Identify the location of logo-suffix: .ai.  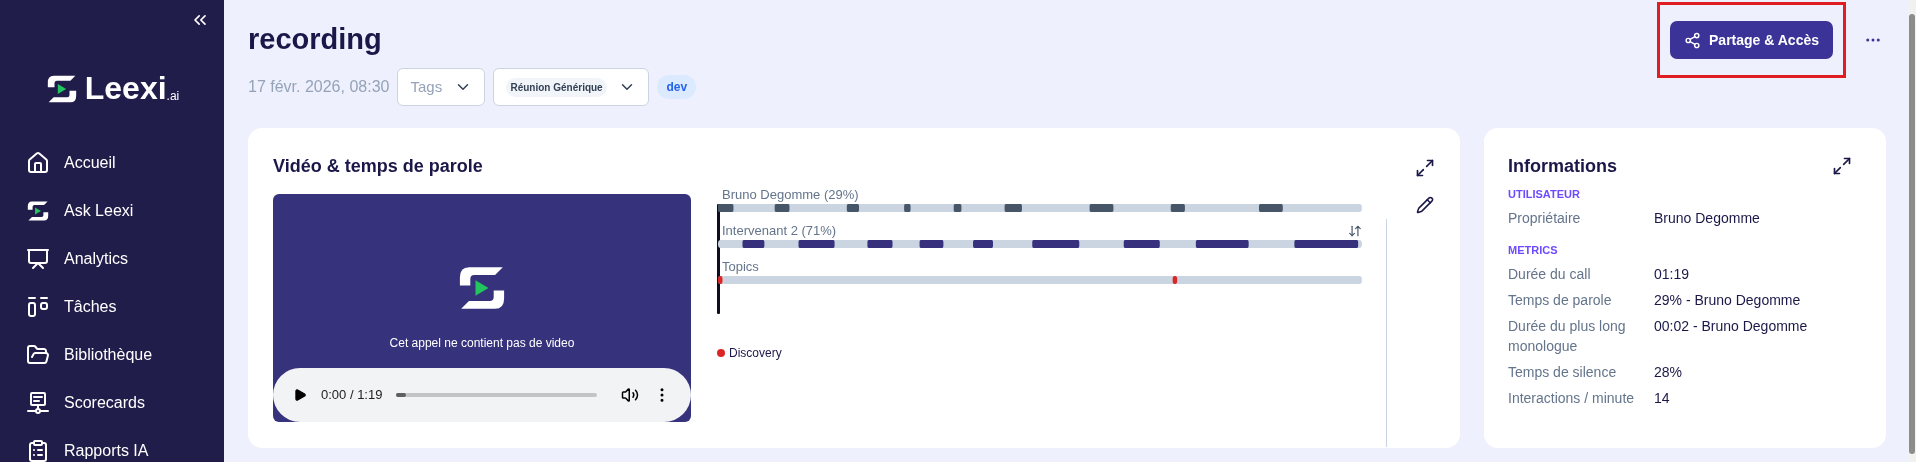
(173, 96).